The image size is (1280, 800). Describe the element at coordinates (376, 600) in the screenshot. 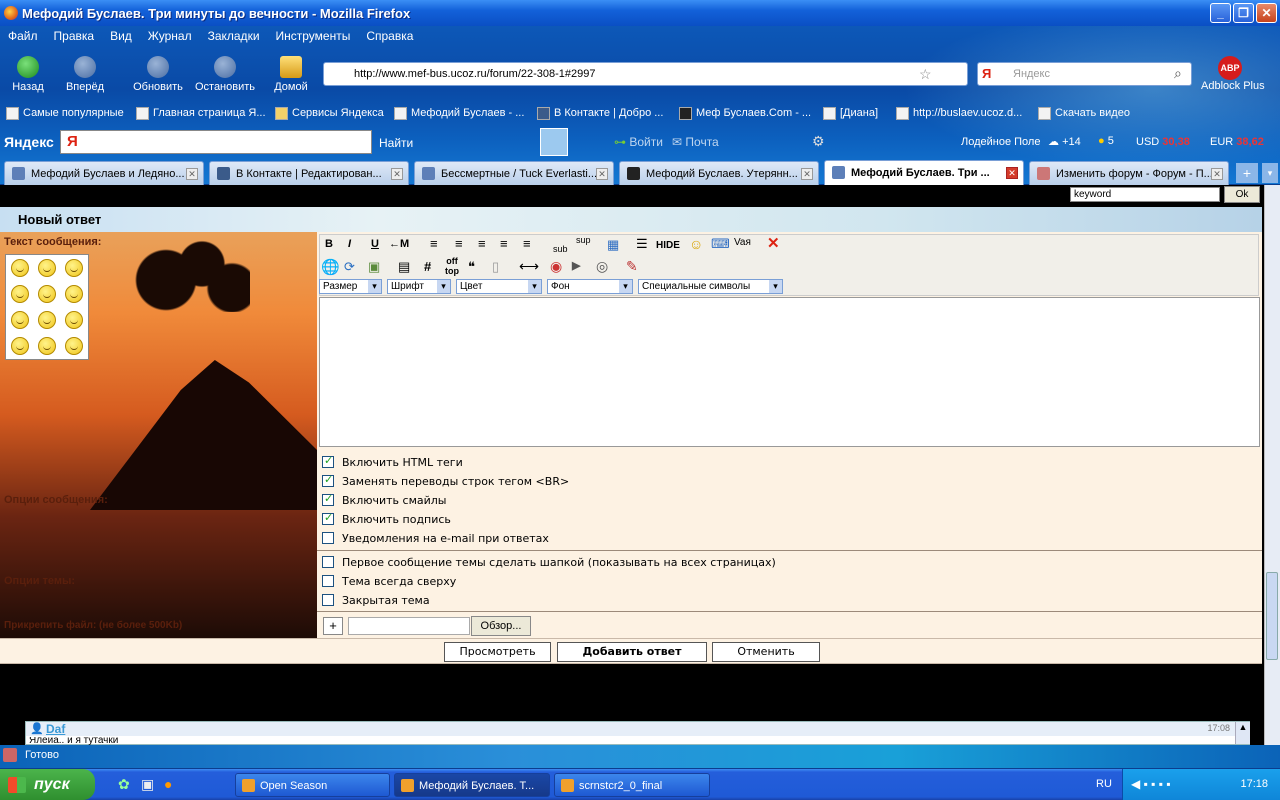

I see `option-closed: Закрытая тема` at that location.